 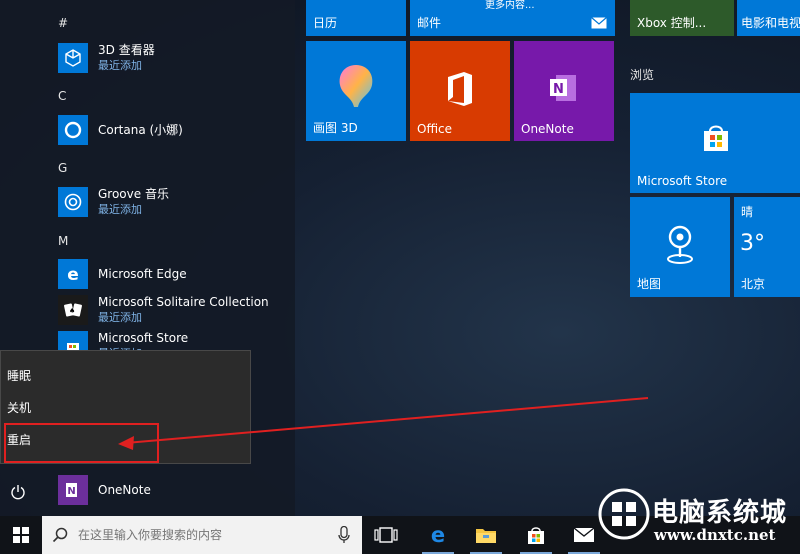 What do you see at coordinates (720, 513) in the screenshot?
I see `watermark-title: 电脑系统城` at bounding box center [720, 513].